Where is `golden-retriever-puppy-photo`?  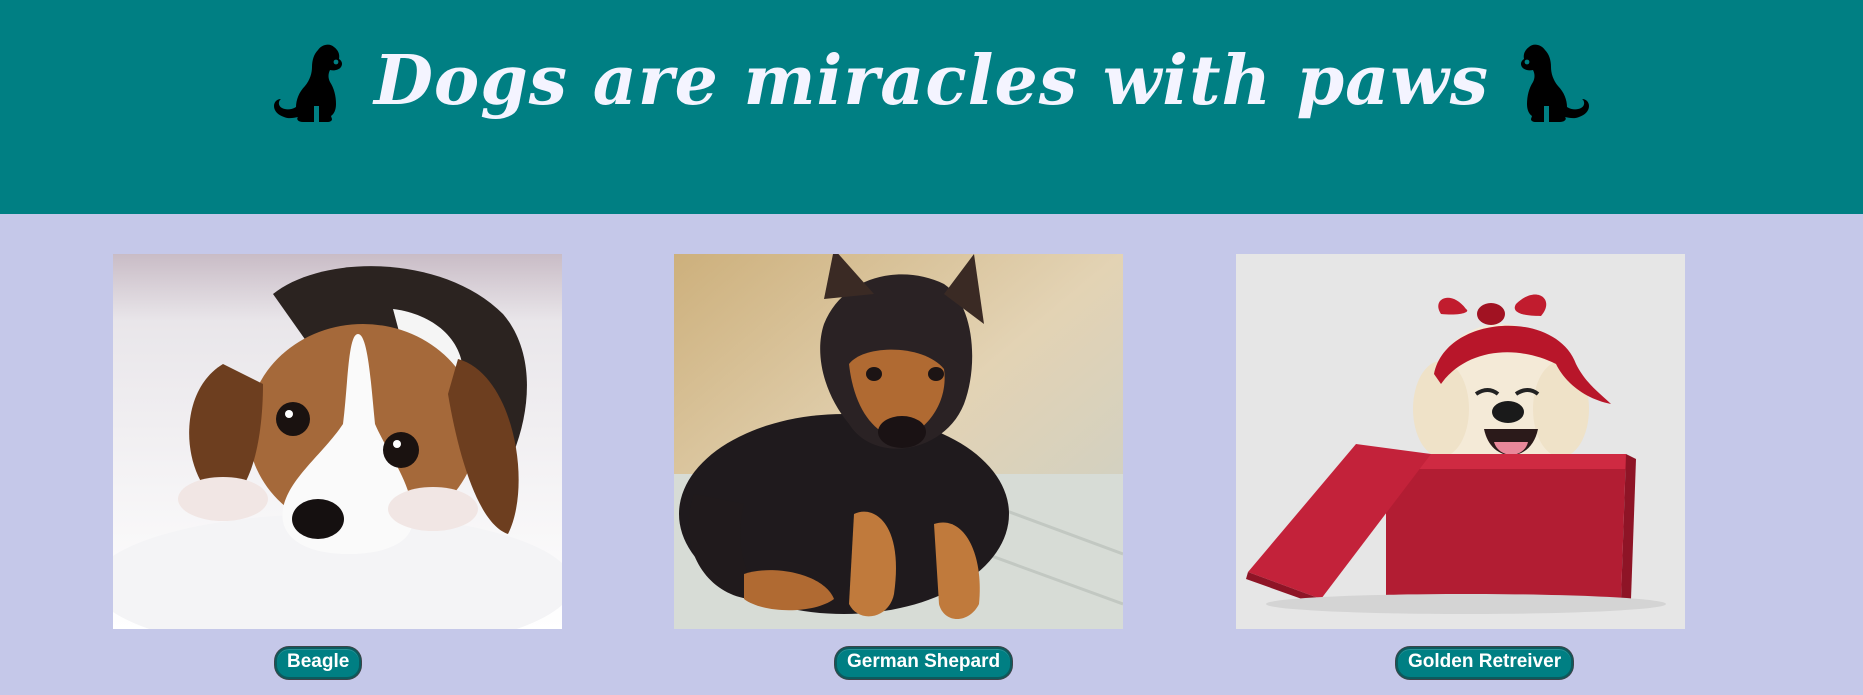 golden-retriever-puppy-photo is located at coordinates (1460, 441).